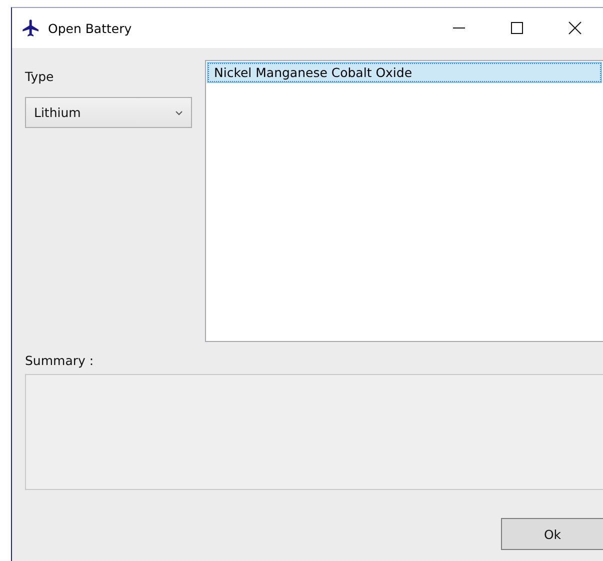 The width and height of the screenshot is (603, 561). What do you see at coordinates (90, 28) in the screenshot?
I see `window-title: Open Battery` at bounding box center [90, 28].